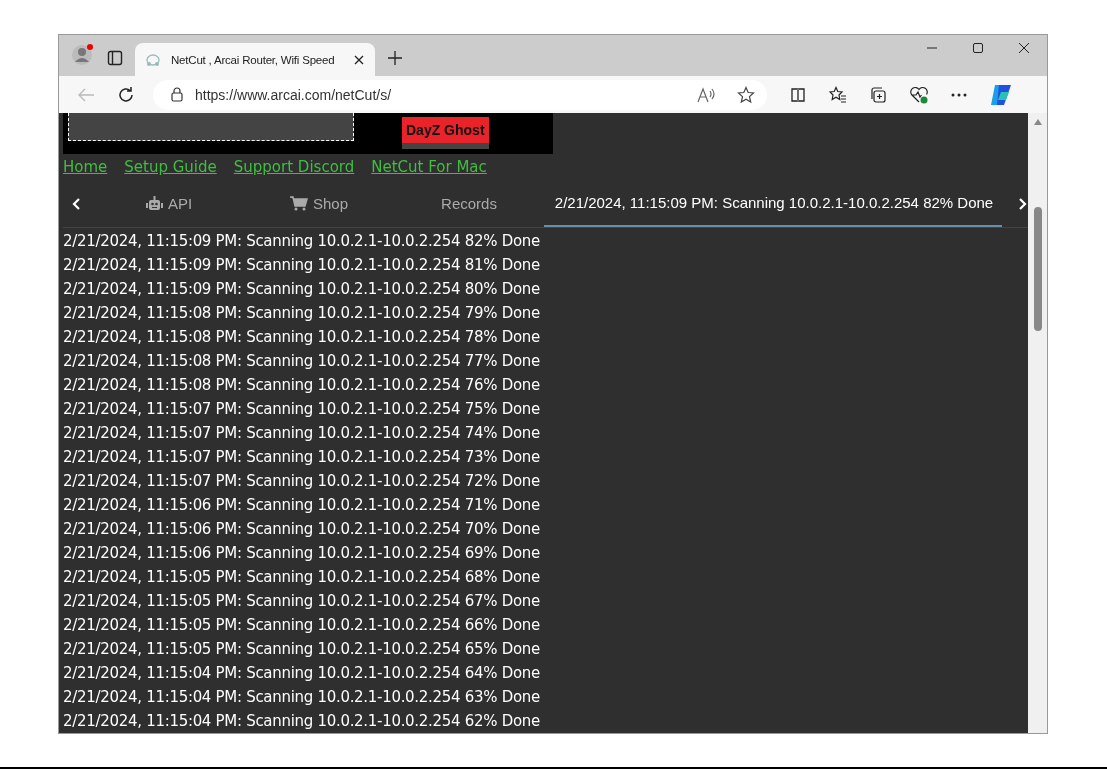 This screenshot has height=769, width=1107. I want to click on scrollbar-thumb, so click(1037, 269).